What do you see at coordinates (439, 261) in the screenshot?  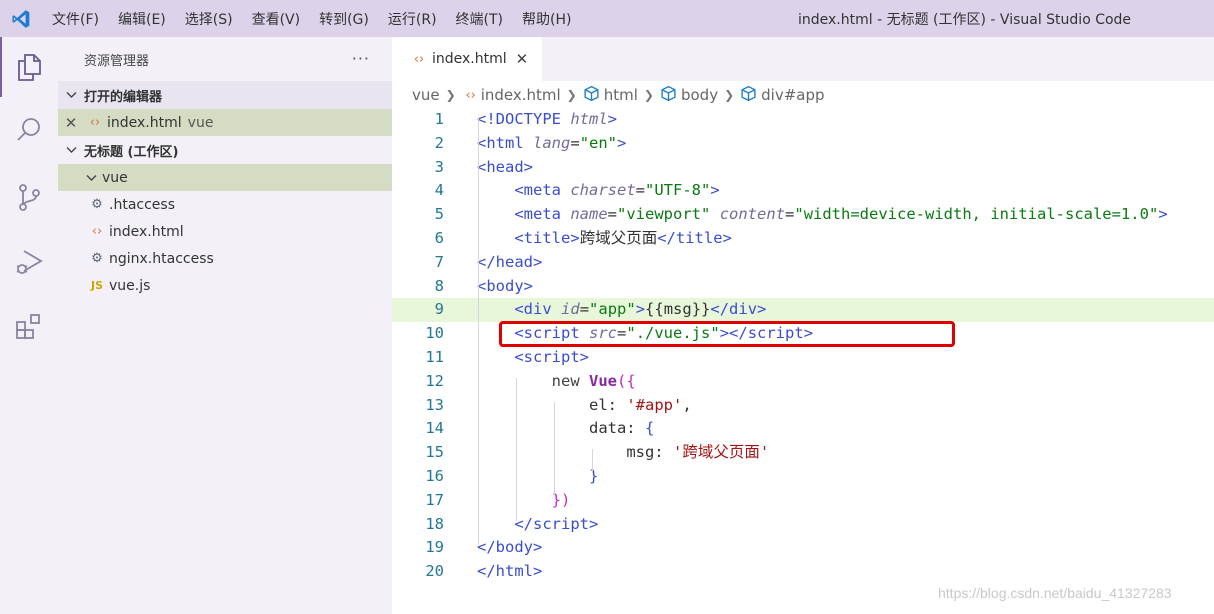 I see `line-number: 7` at bounding box center [439, 261].